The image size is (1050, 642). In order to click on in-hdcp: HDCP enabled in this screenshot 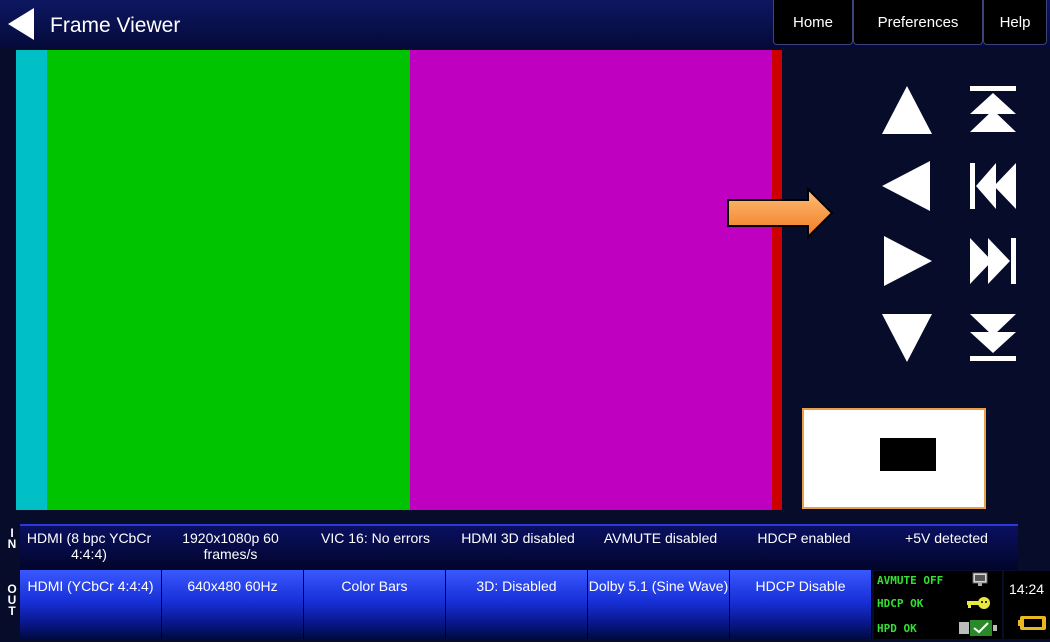, I will do `click(804, 538)`.